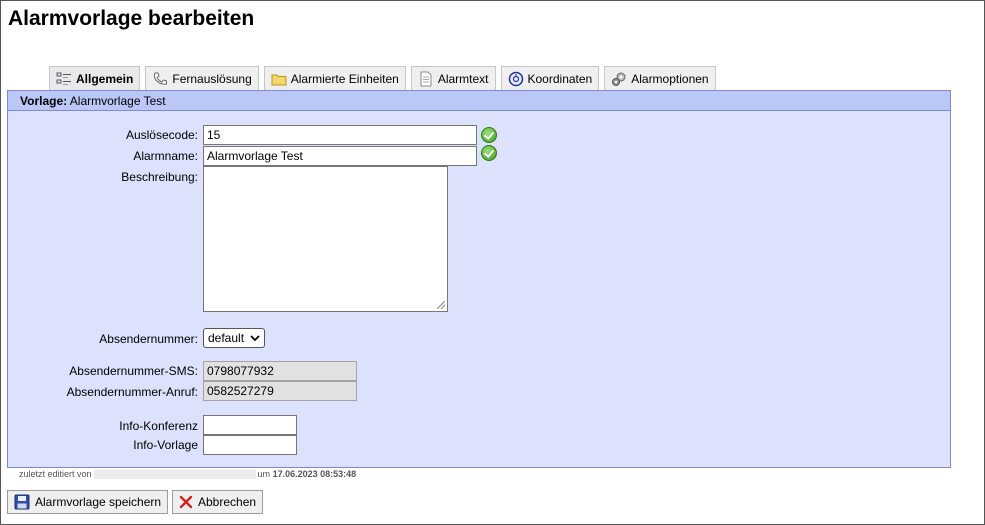 Image resolution: width=985 pixels, height=525 pixels. Describe the element at coordinates (55, 474) in the screenshot. I see `edited-prefix: zuletzt editiert von` at that location.